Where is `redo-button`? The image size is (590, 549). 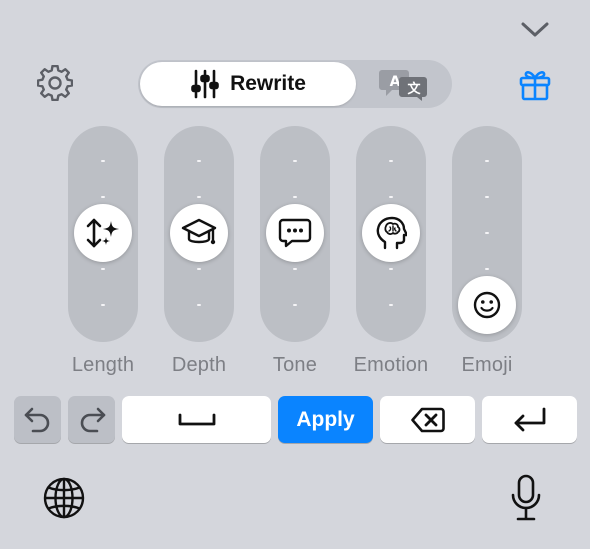 redo-button is located at coordinates (91, 419).